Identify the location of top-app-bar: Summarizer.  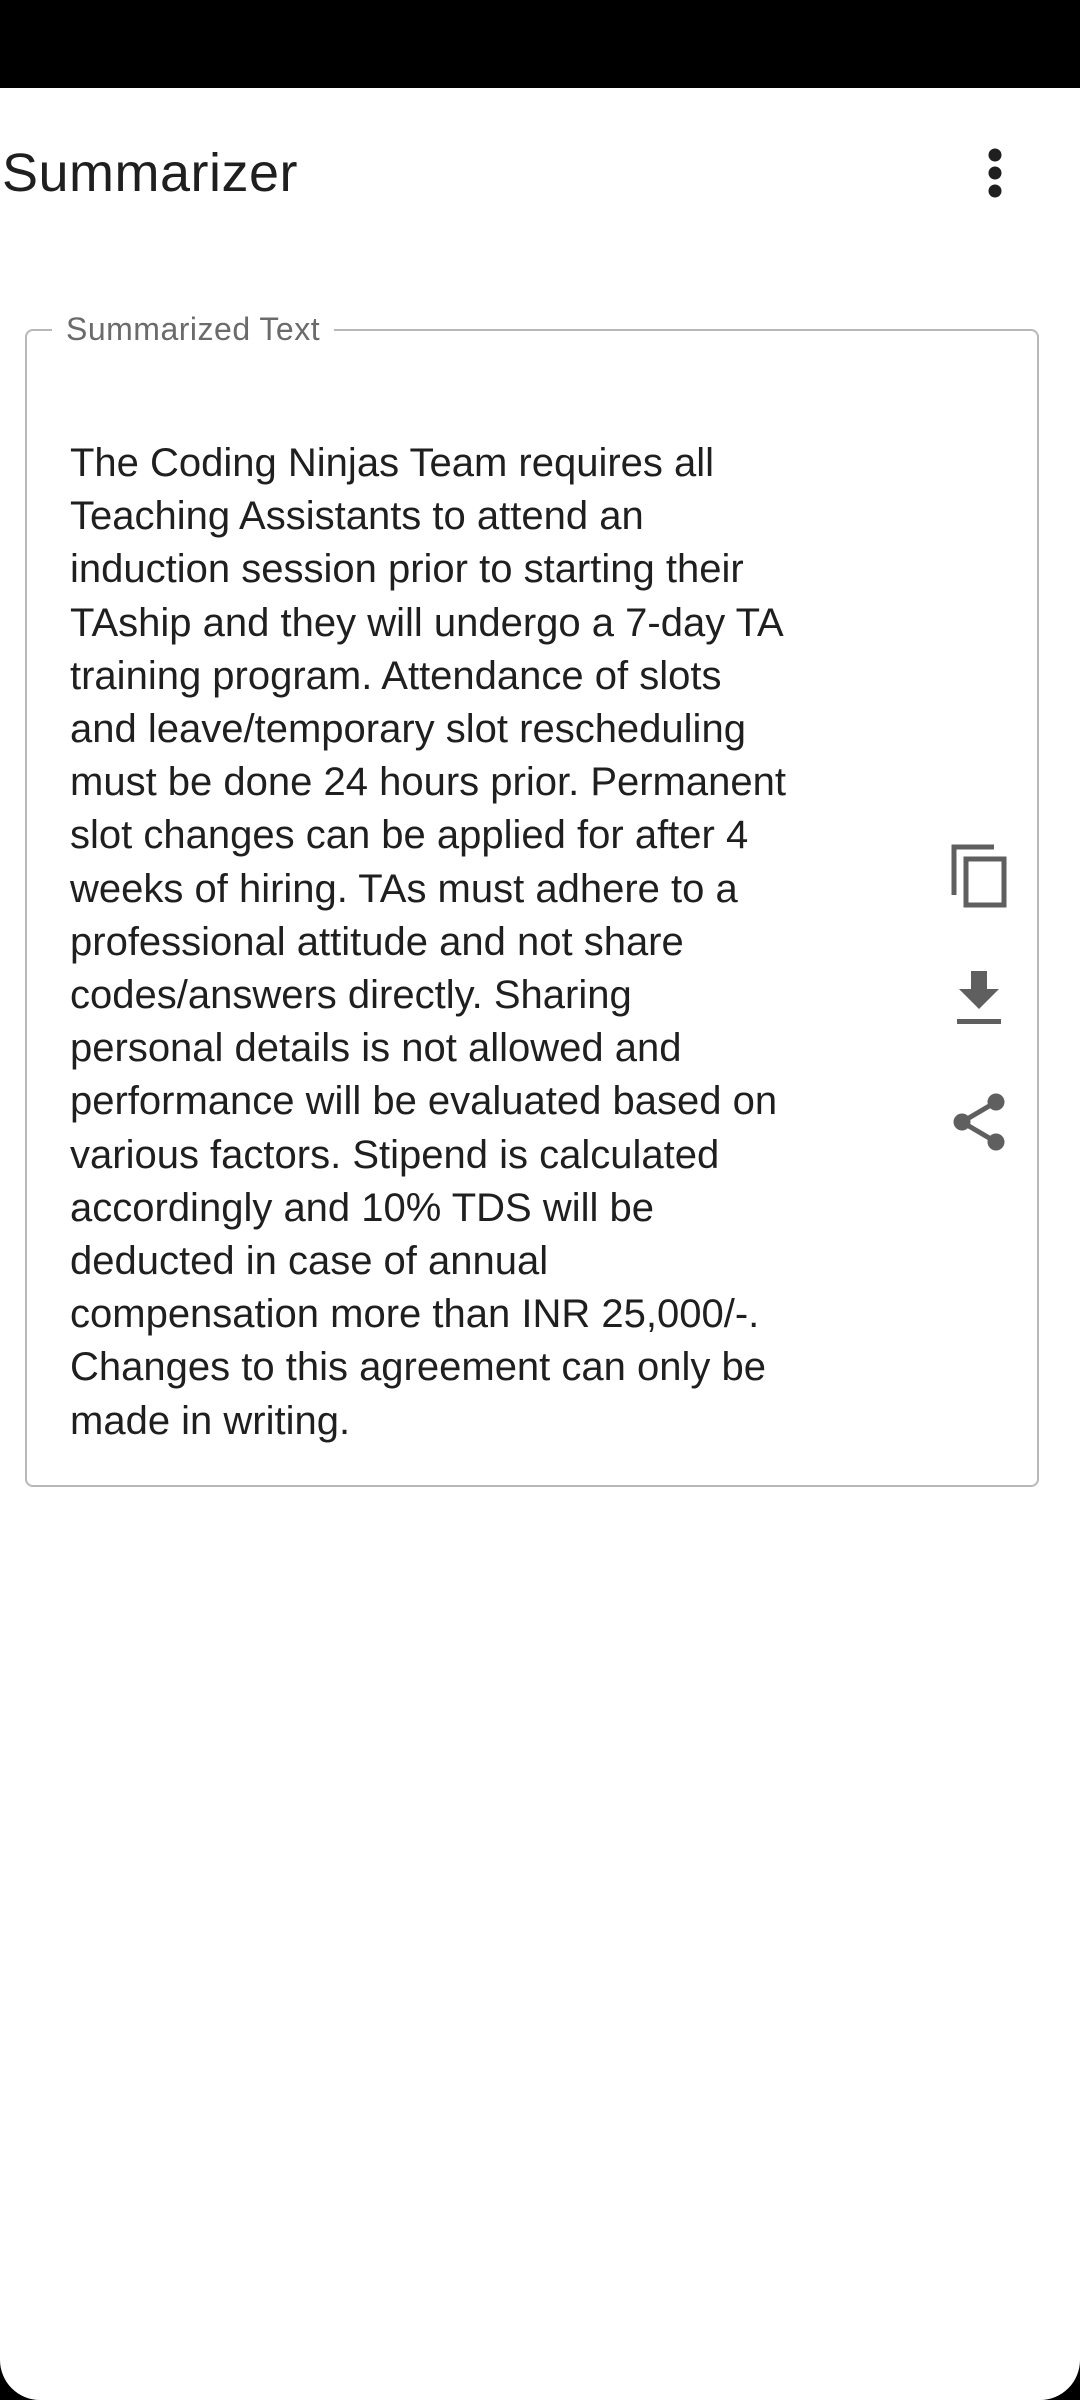
(540, 172).